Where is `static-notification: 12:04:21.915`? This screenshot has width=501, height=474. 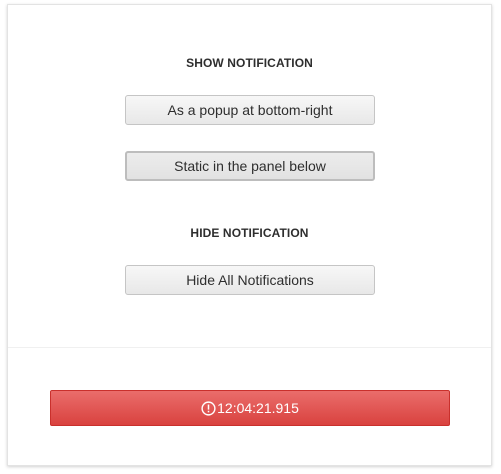
static-notification: 12:04:21.915 is located at coordinates (250, 408).